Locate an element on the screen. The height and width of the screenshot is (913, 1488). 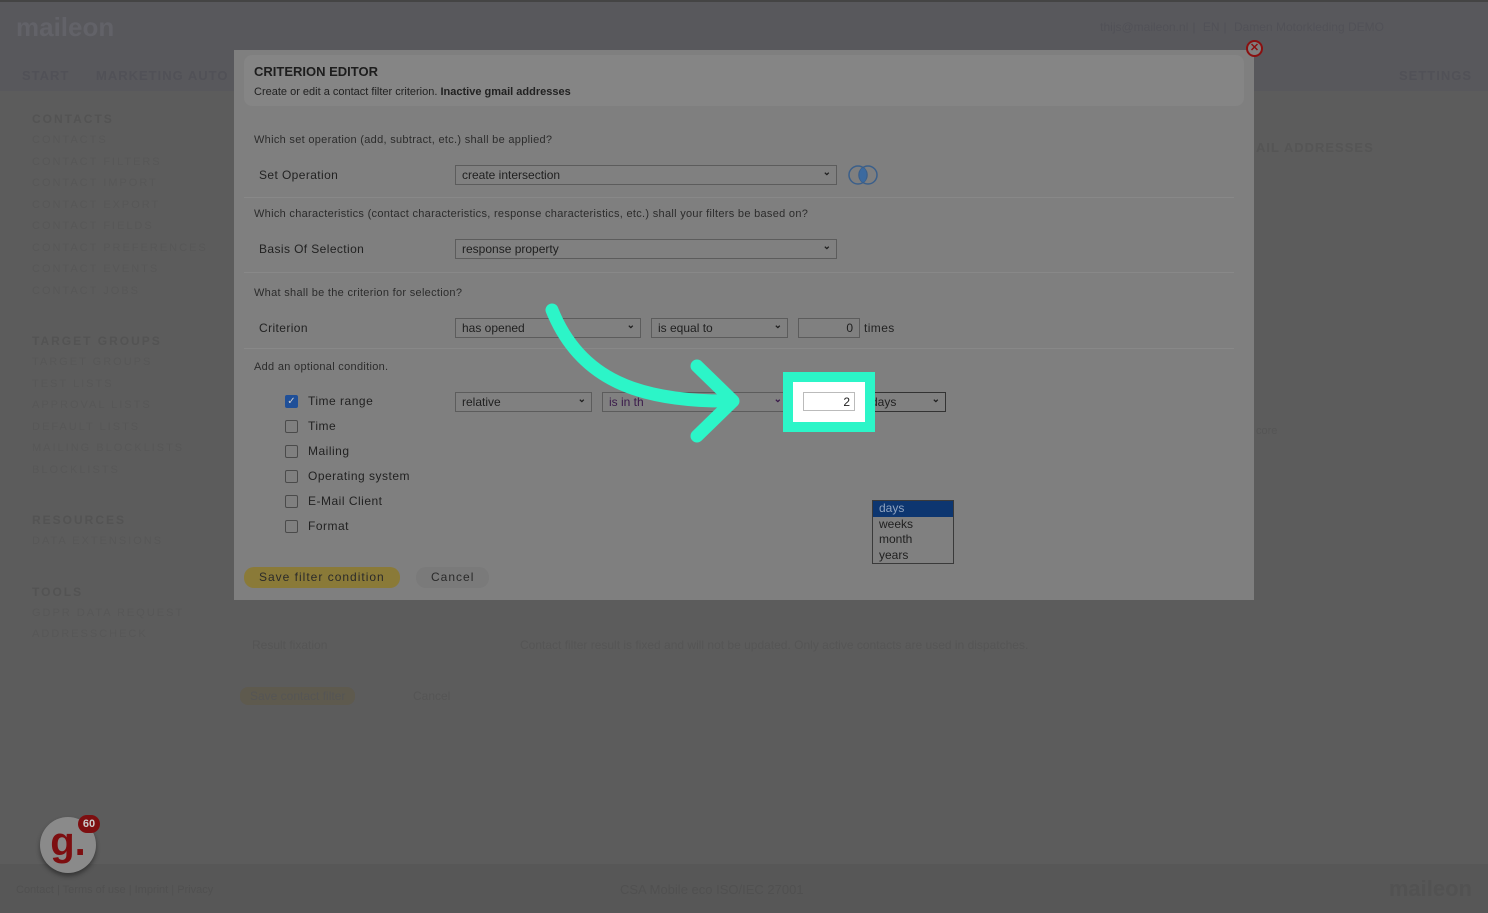
tutorial-arrow-icon is located at coordinates (642, 373).